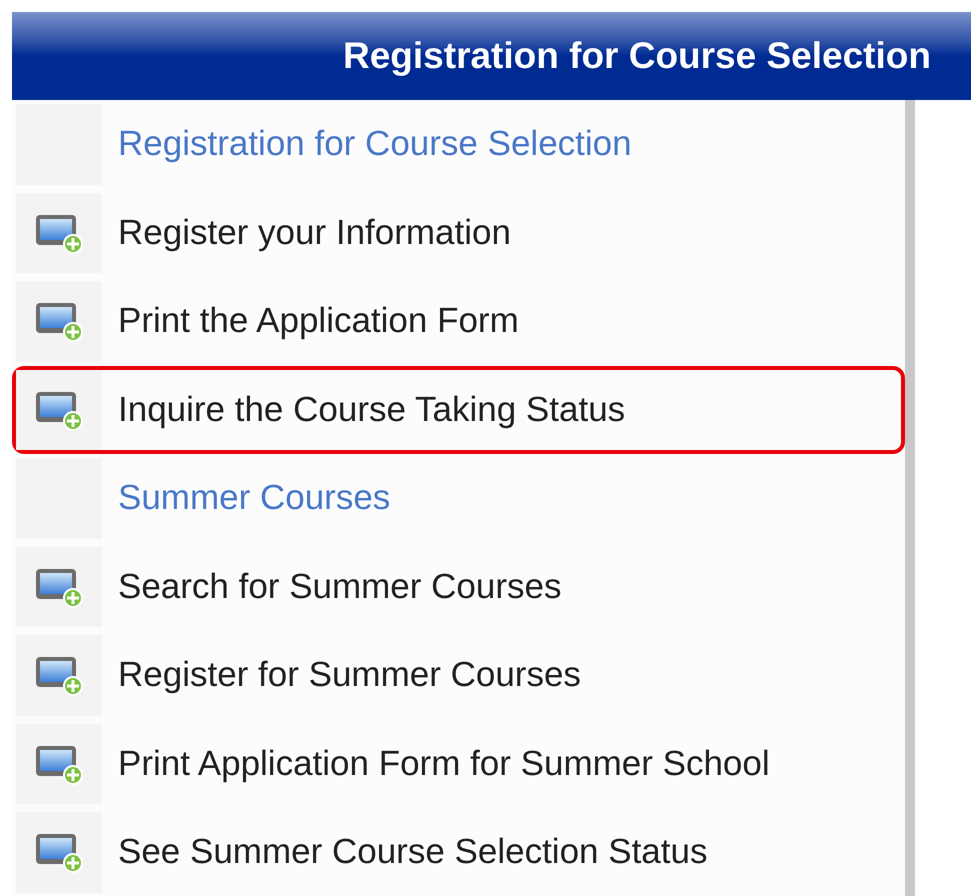  What do you see at coordinates (375, 144) in the screenshot?
I see `menu-heading: Registration for Course Selection` at bounding box center [375, 144].